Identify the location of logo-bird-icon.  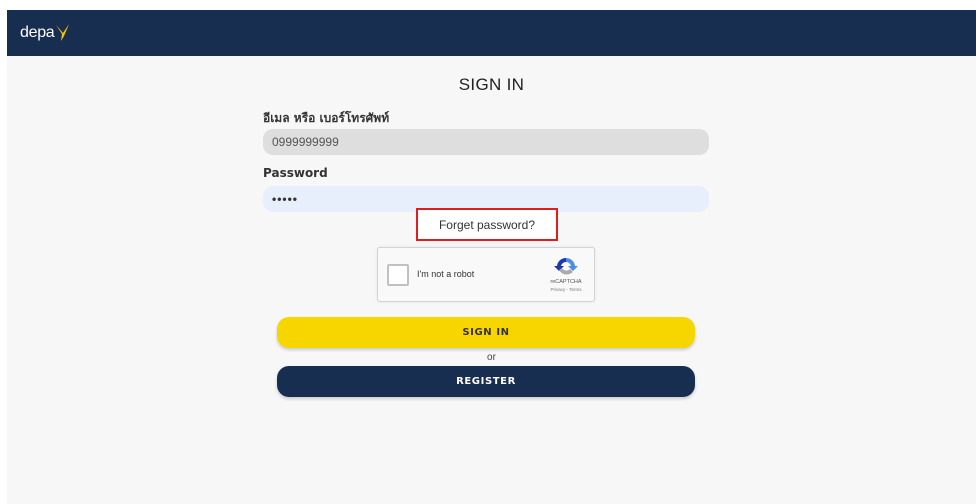
(63, 32).